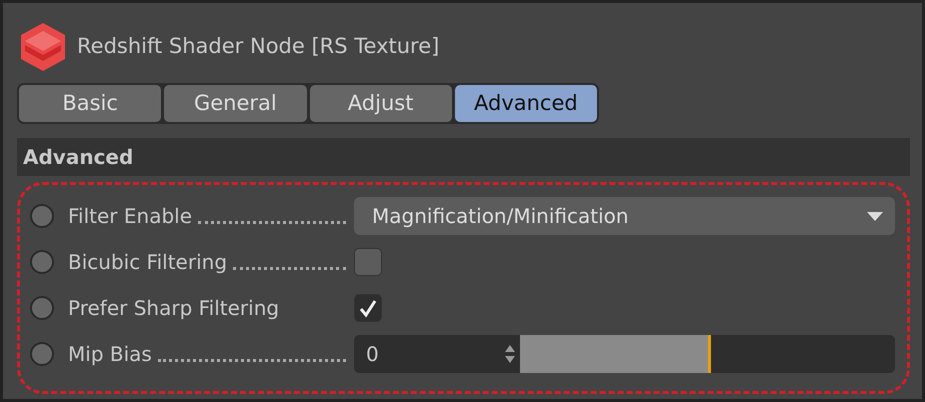 The width and height of the screenshot is (925, 402). What do you see at coordinates (624, 216) in the screenshot?
I see `dropdown: Magnification/Minification` at bounding box center [624, 216].